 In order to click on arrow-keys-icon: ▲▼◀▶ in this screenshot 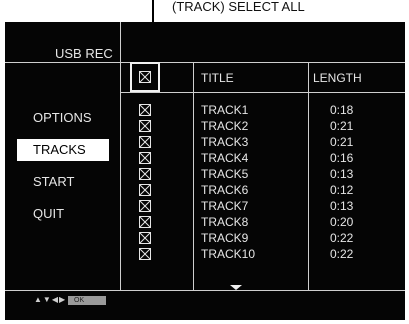, I will do `click(50, 299)`.